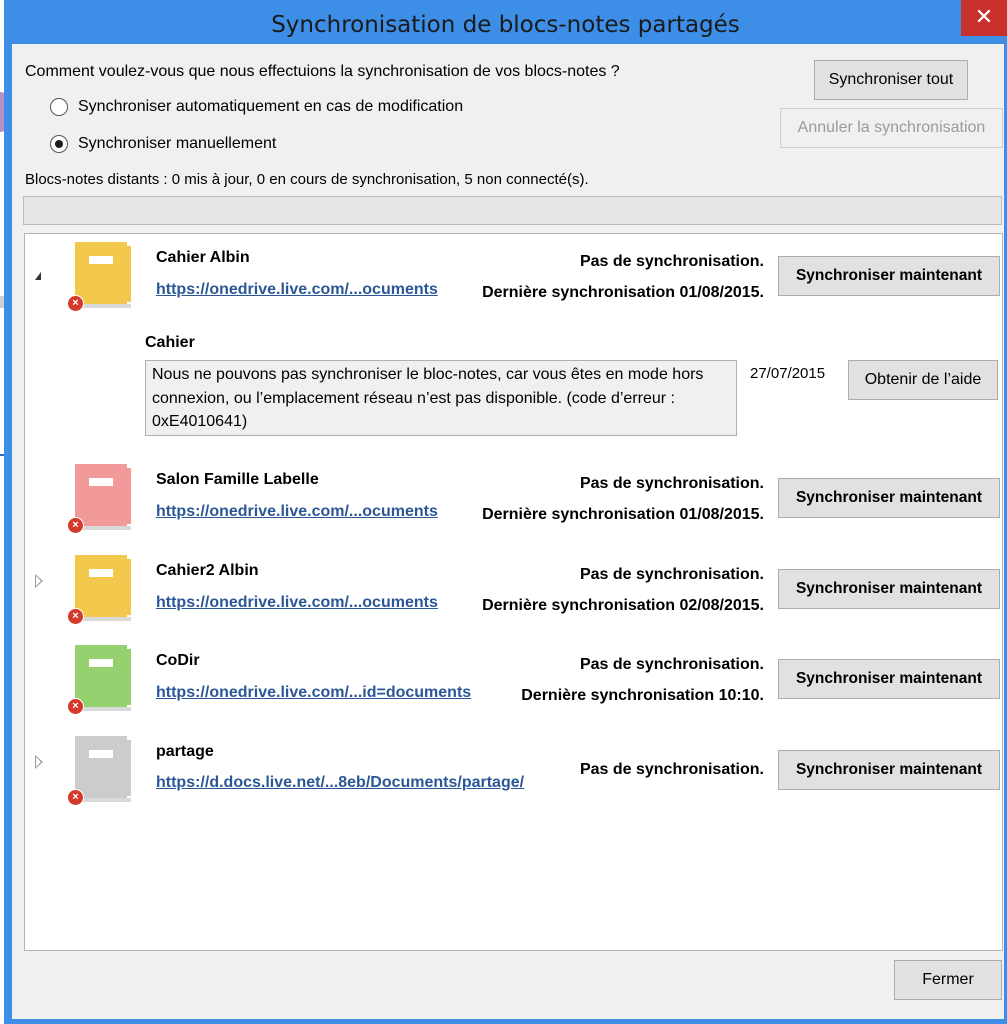 This screenshot has height=1024, width=1007. I want to click on notebook-last-sync: Dernière synchronisation 10:10., so click(642, 695).